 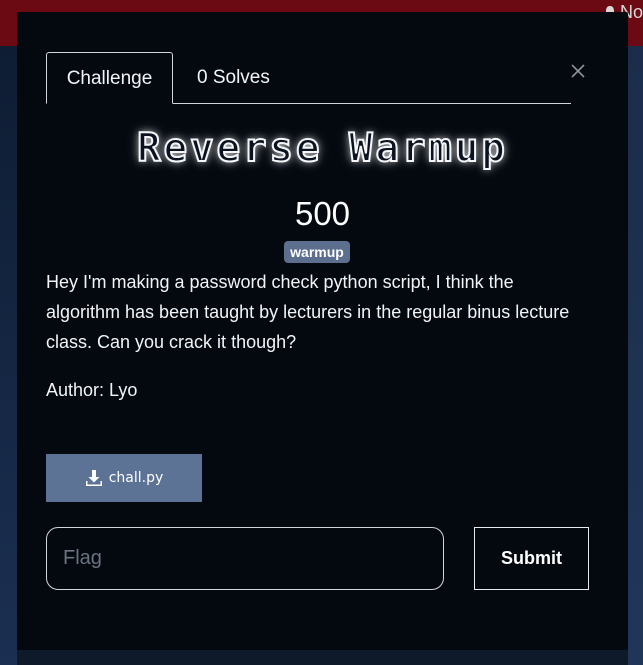 I want to click on close-icon, so click(x=578, y=71).